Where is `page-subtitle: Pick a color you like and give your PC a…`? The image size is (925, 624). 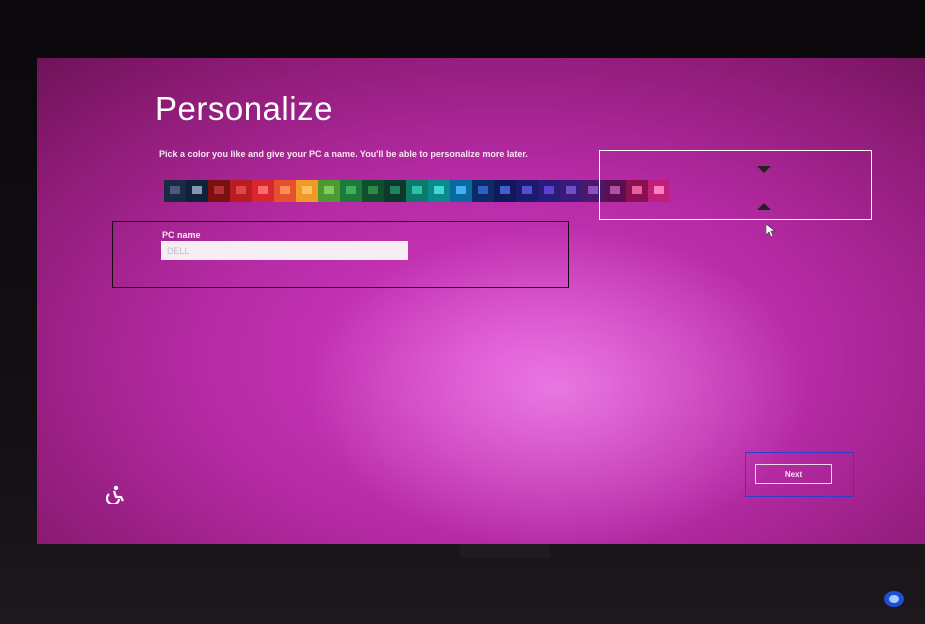
page-subtitle: Pick a color you like and give your PC a… is located at coordinates (343, 154).